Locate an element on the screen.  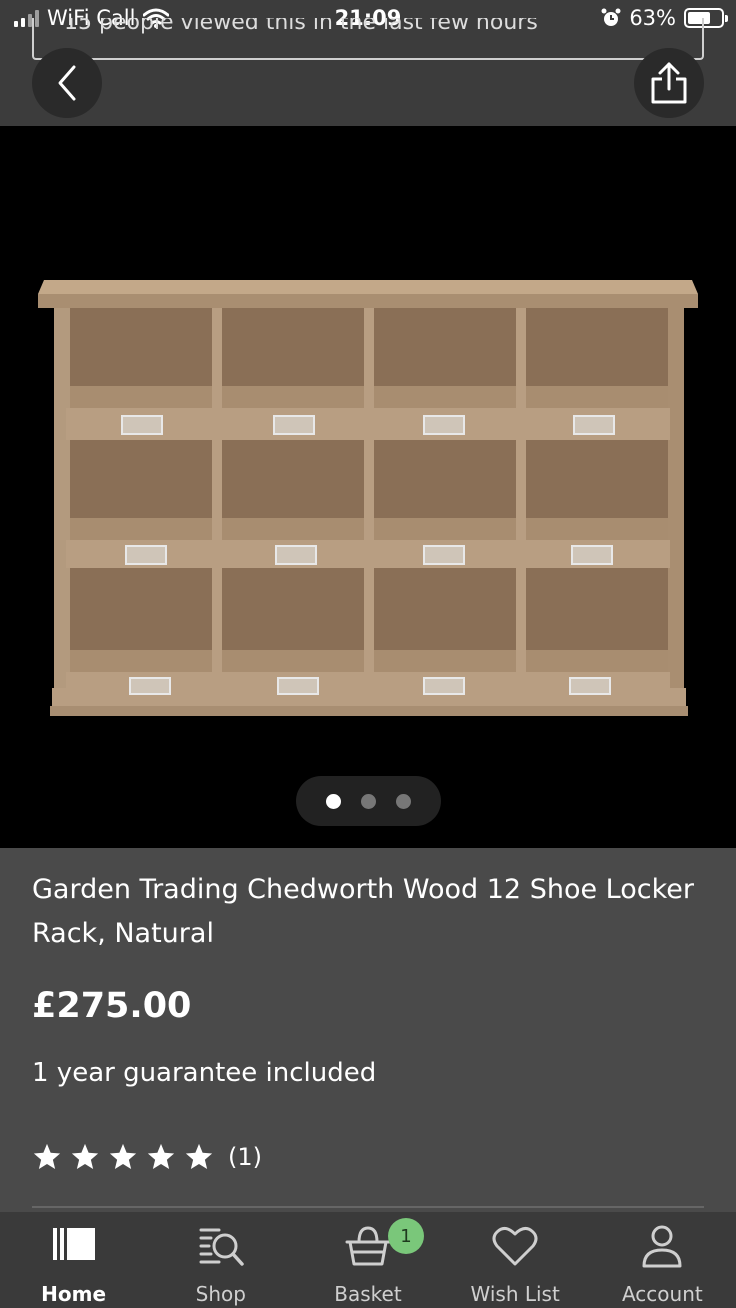
divider is located at coordinates (368, 1207).